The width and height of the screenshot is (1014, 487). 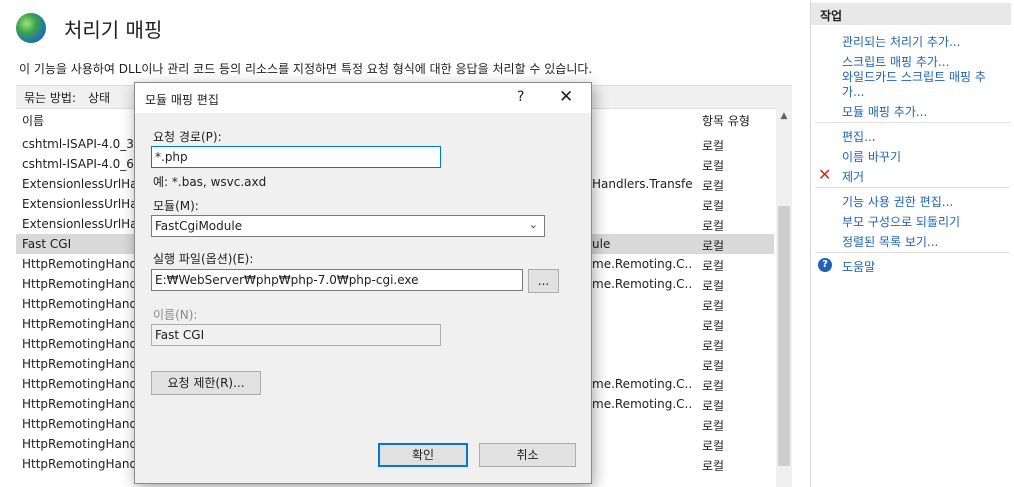 I want to click on rename-link: 이름 바꾸기, so click(x=871, y=156).